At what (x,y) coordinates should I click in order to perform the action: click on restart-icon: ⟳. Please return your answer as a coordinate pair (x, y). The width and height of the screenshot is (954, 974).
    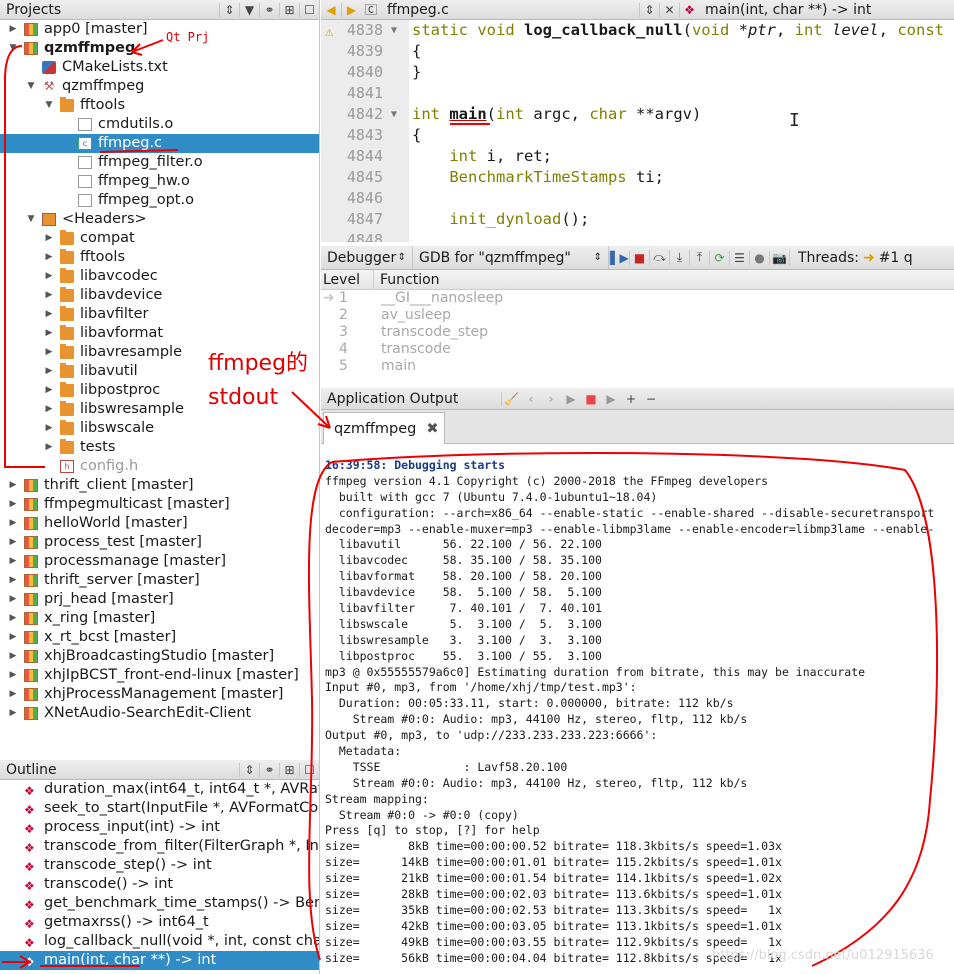
    Looking at the image, I should click on (719, 257).